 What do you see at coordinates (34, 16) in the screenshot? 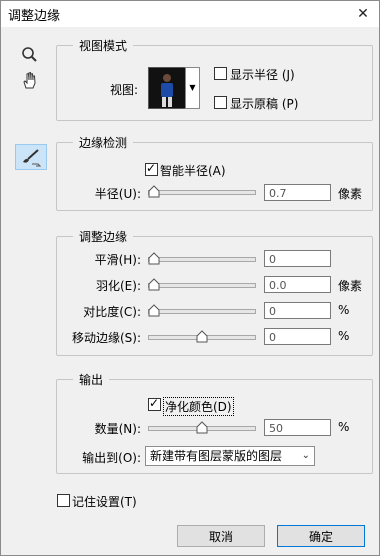
I see `dialog-title: 调整边缘` at bounding box center [34, 16].